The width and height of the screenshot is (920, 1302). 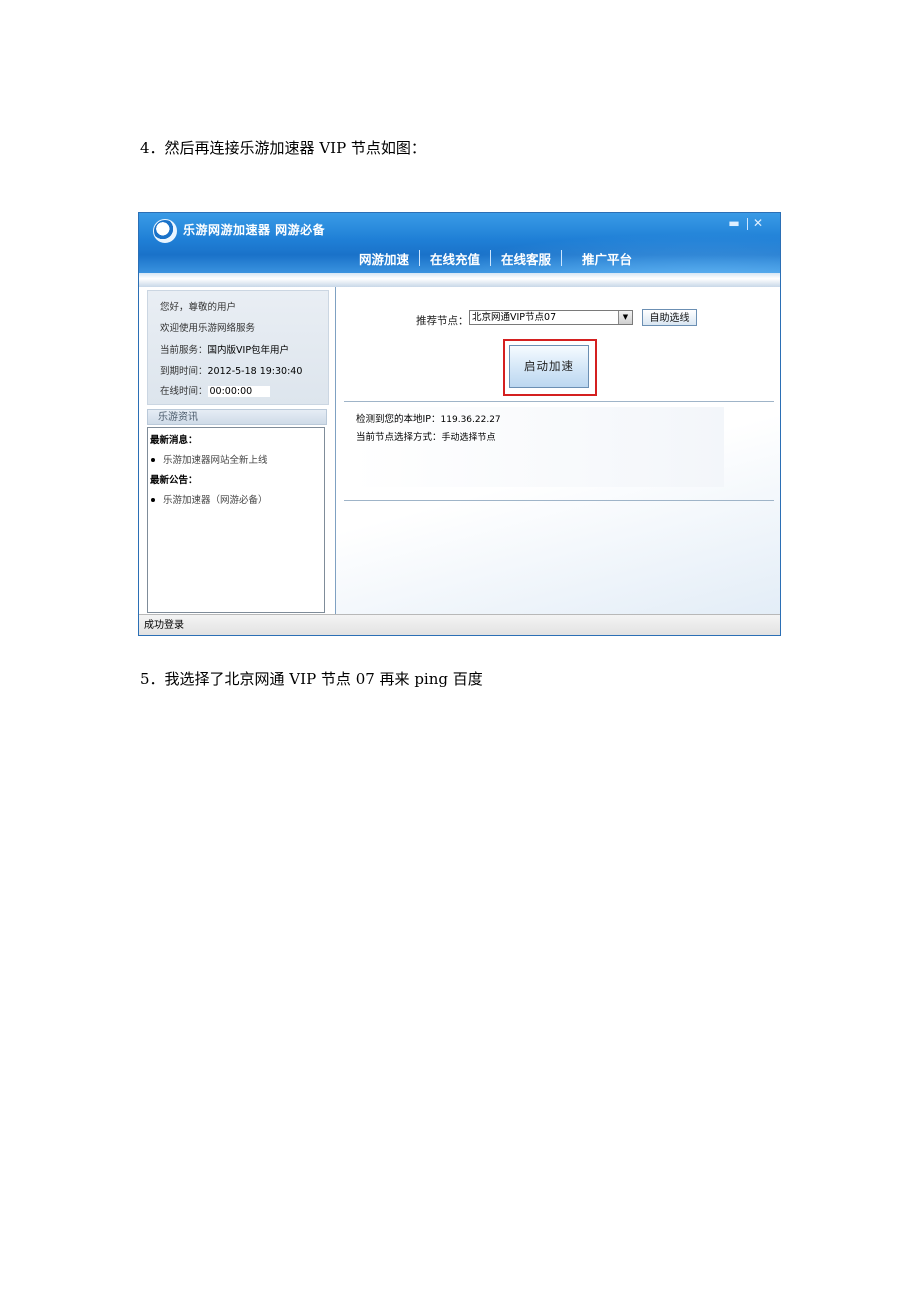 What do you see at coordinates (248, 350) in the screenshot?
I see `service-value: 国内版VIP包年用户` at bounding box center [248, 350].